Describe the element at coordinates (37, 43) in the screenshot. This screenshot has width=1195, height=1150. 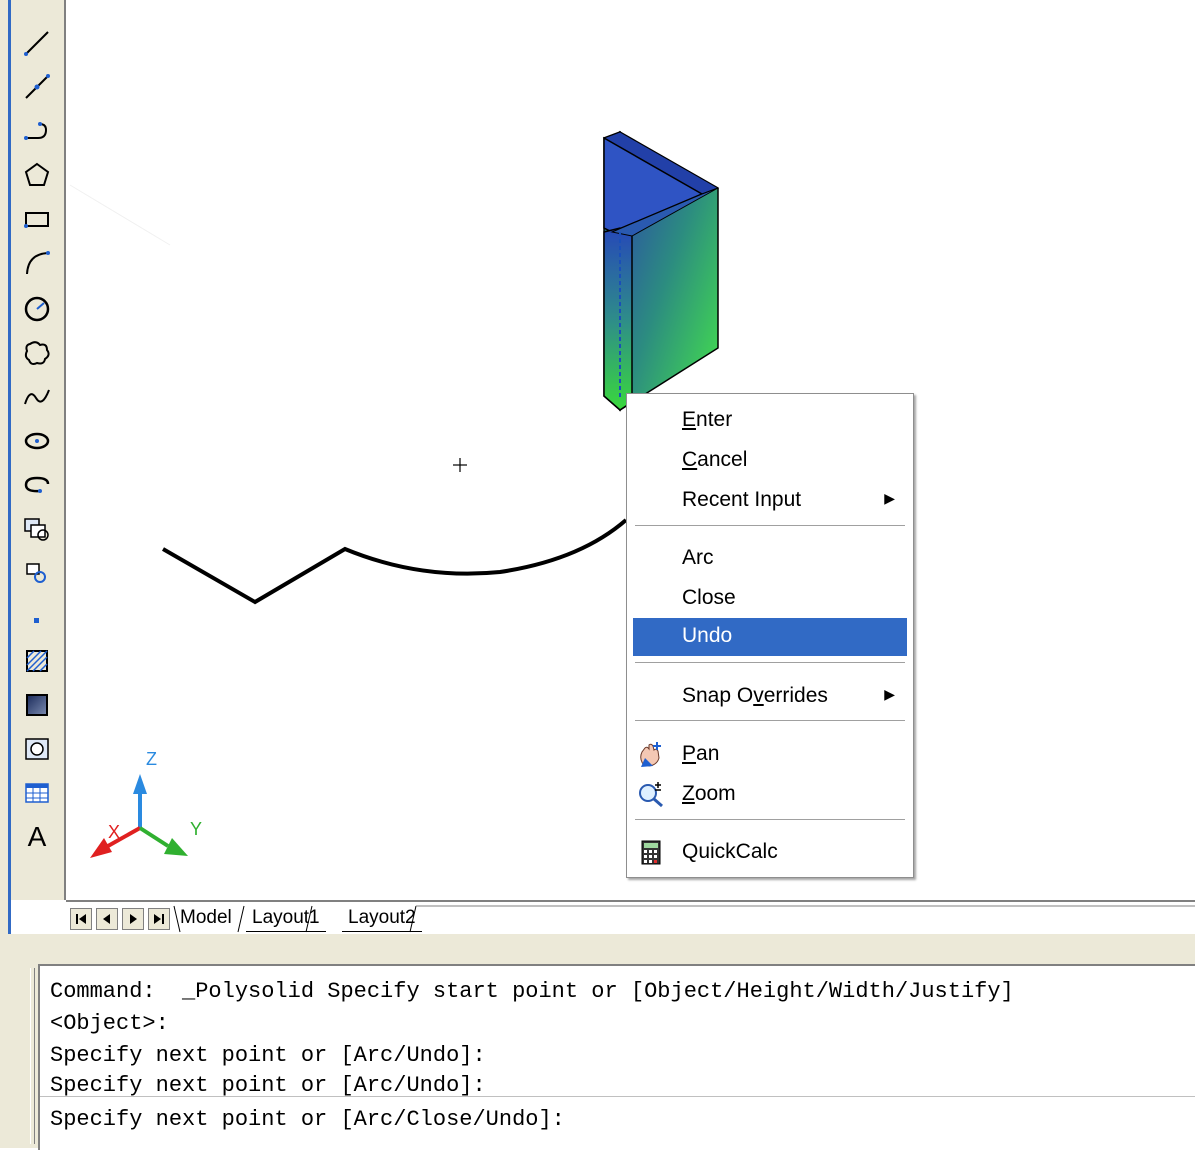
I see `line-icon` at that location.